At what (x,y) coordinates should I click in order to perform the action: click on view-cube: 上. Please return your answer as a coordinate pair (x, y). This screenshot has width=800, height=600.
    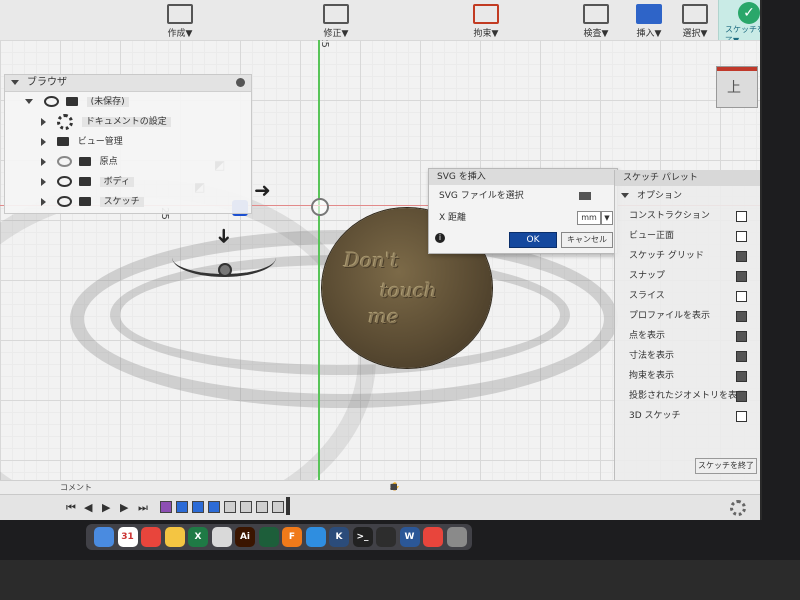
    Looking at the image, I should click on (737, 87).